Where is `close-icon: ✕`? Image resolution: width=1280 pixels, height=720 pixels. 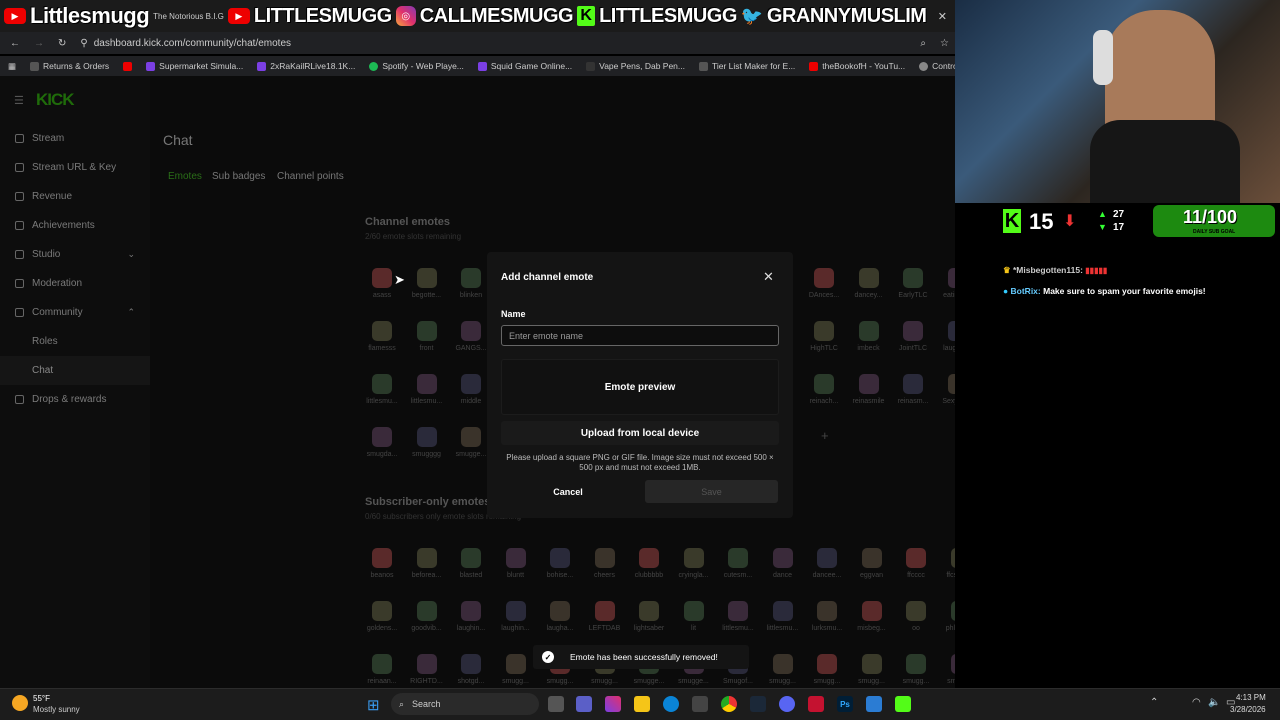
close-icon: ✕ is located at coordinates (768, 277).